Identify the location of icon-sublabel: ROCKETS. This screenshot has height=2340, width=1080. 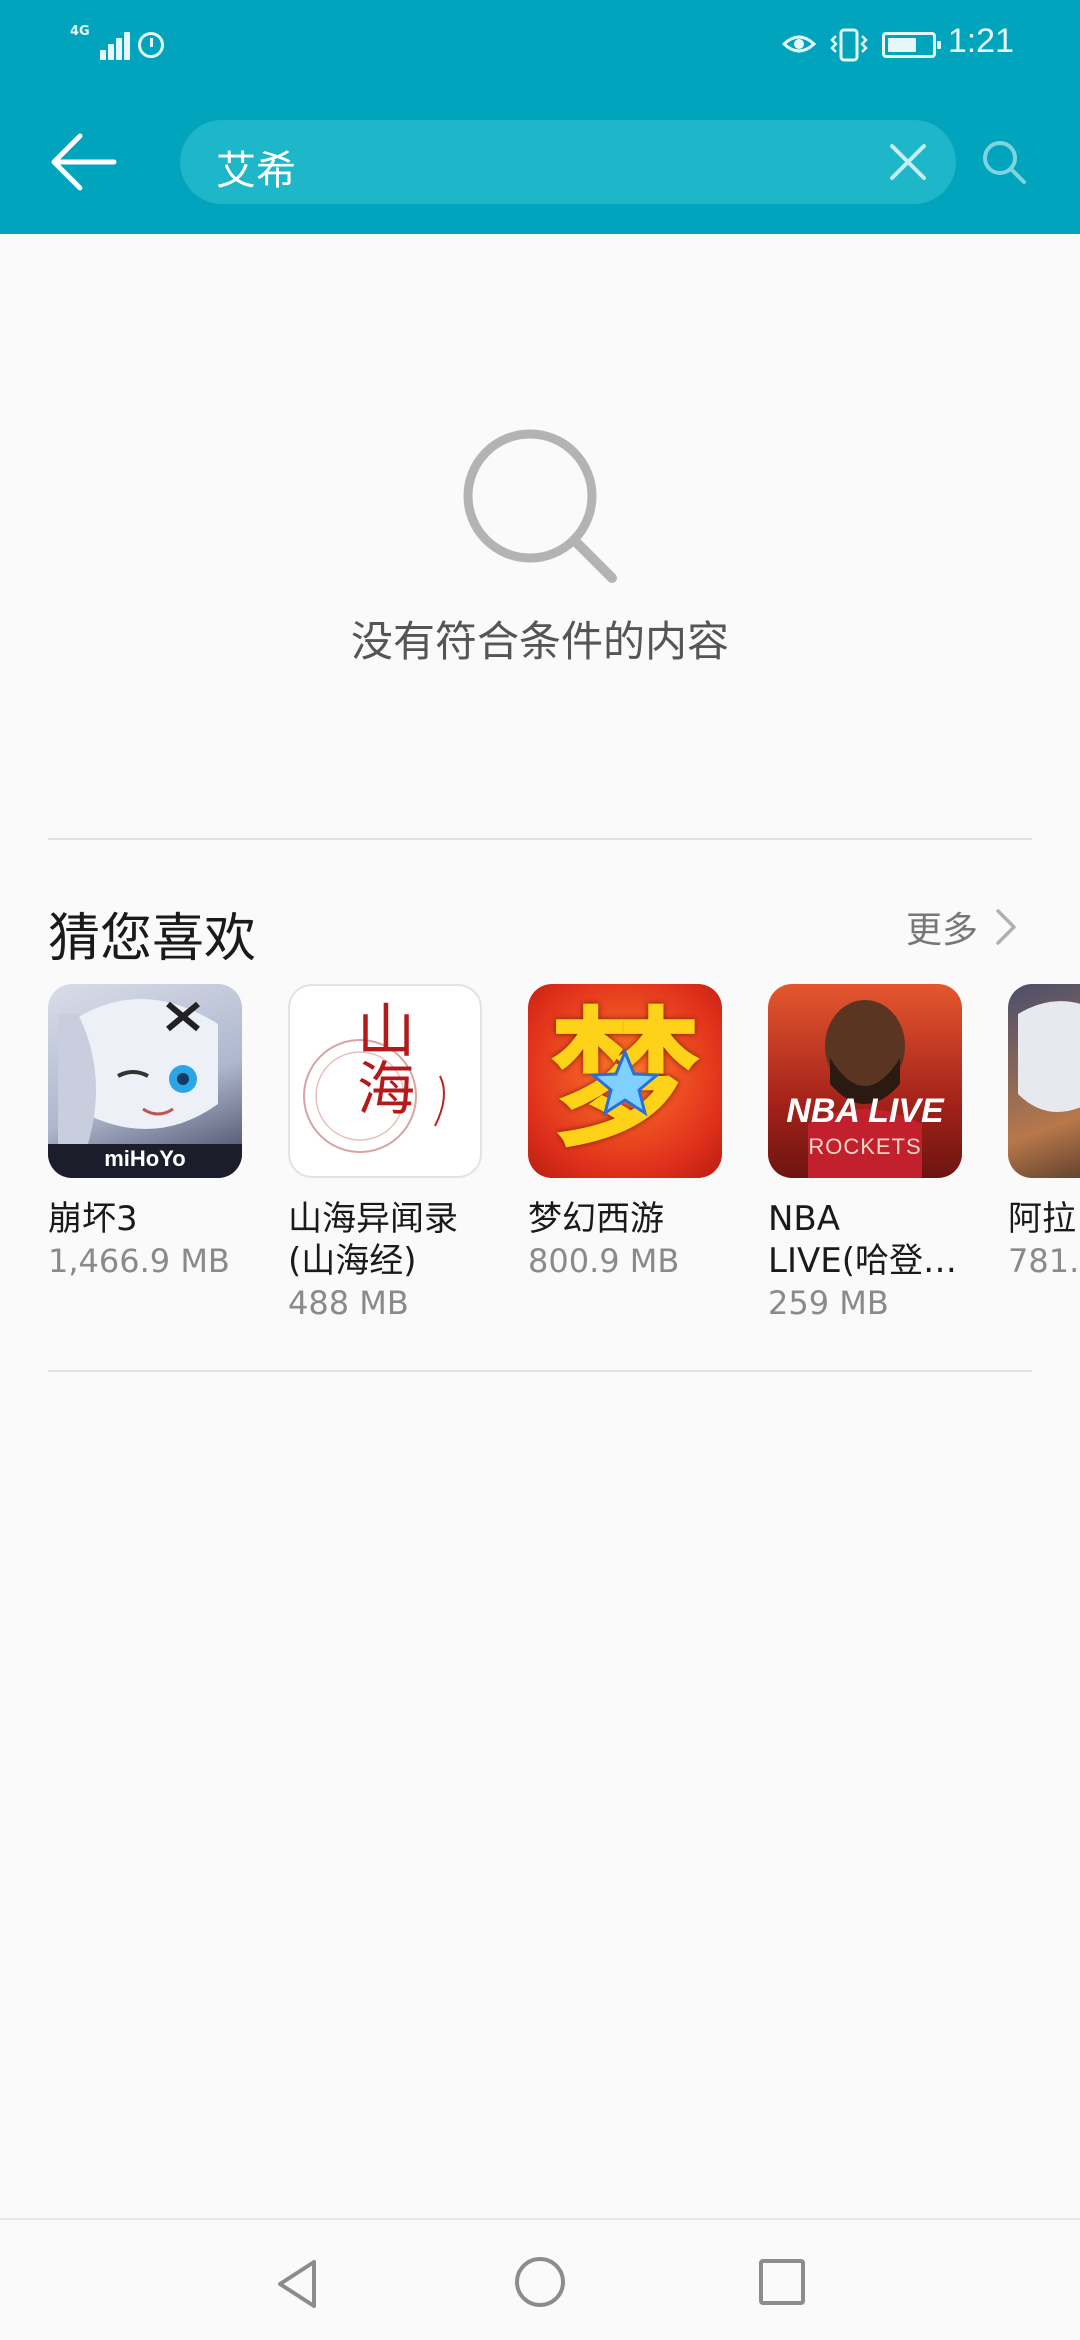
(865, 1146).